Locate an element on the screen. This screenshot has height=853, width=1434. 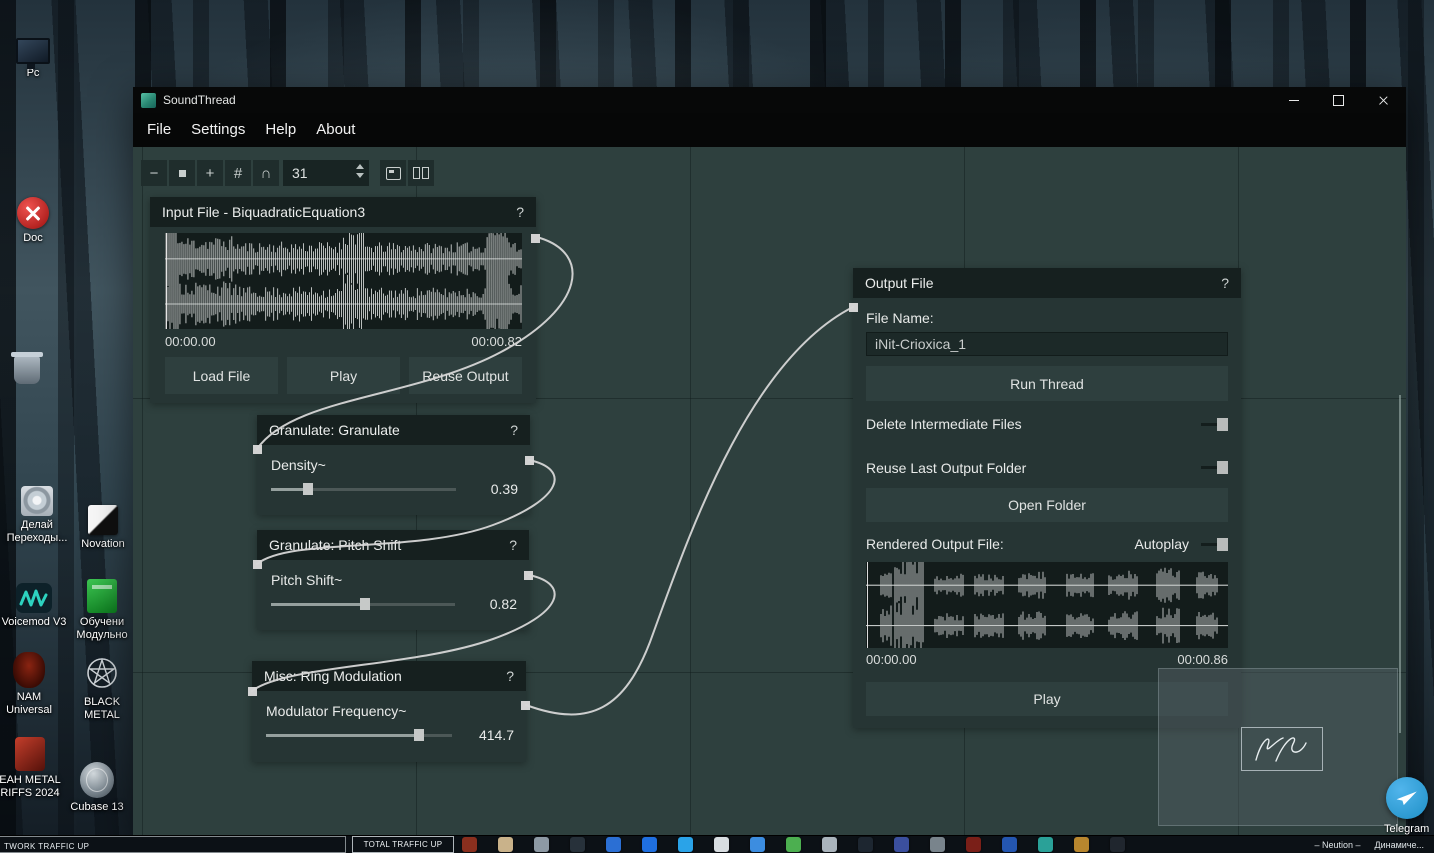
node-header: Granulate: Granulate ? is located at coordinates (393, 430).